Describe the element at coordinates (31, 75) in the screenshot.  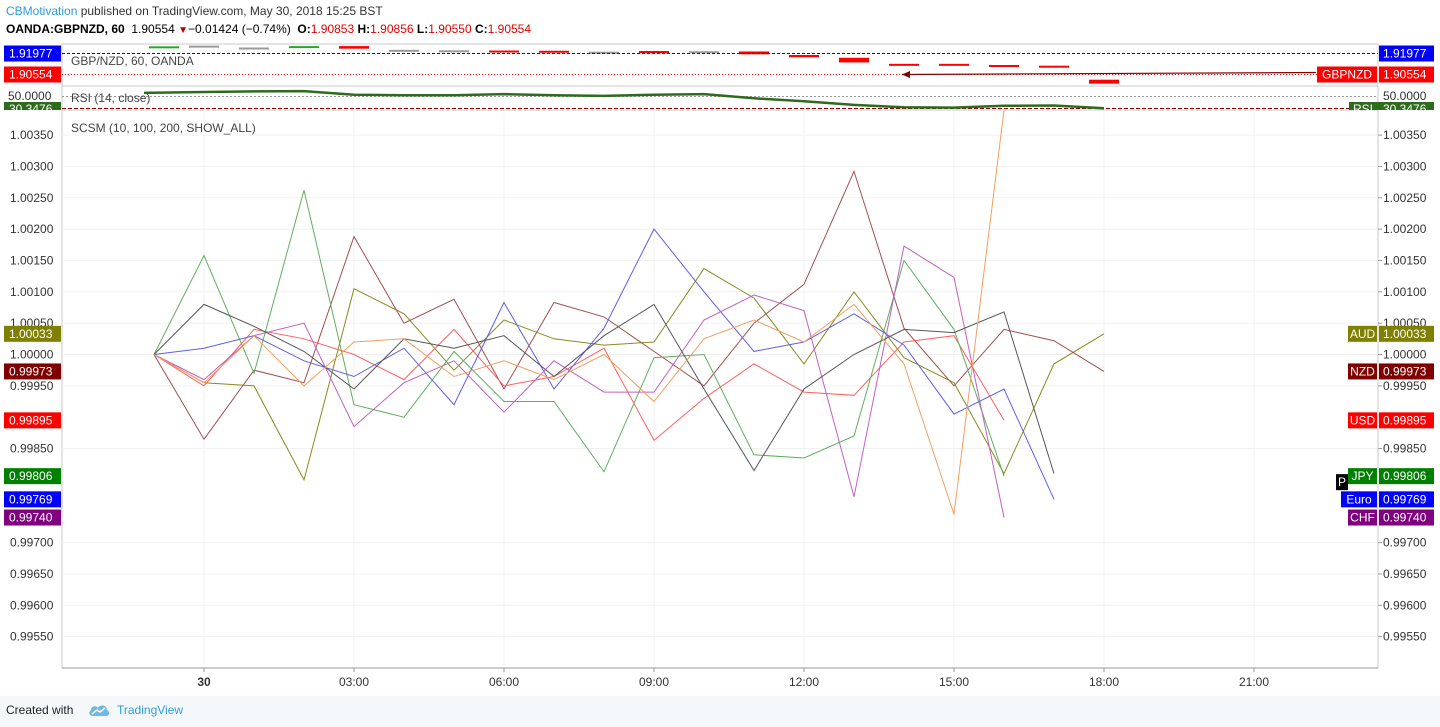
I see `last-marker-left: 1.90554` at that location.